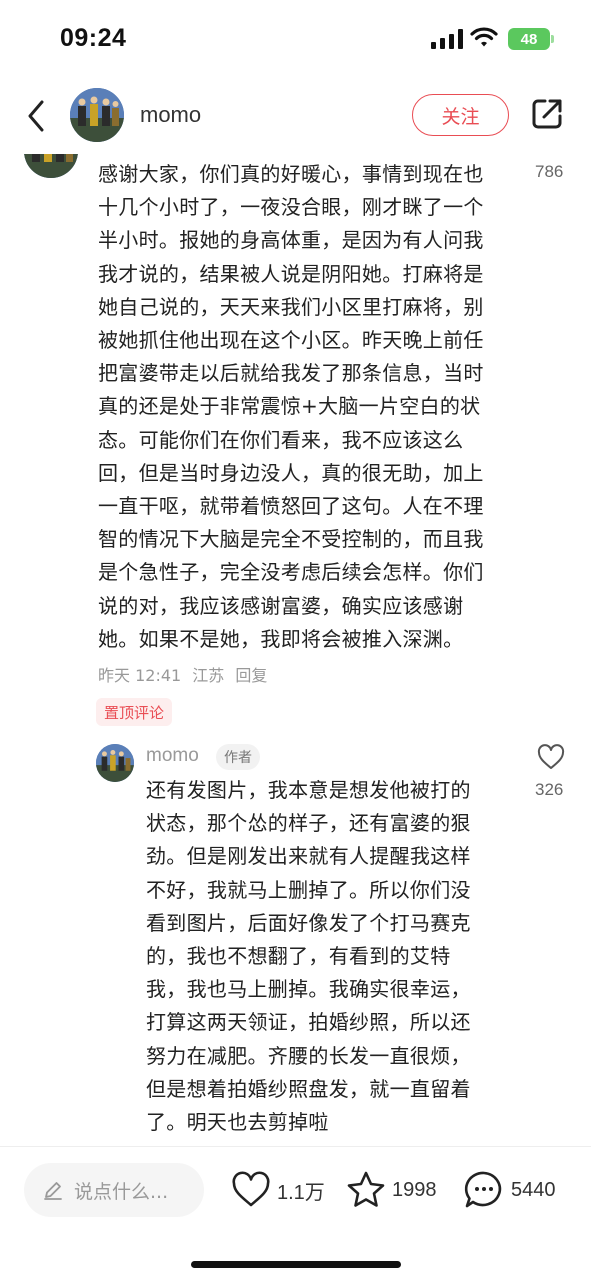  Describe the element at coordinates (308, 790) in the screenshot. I see `reply-line: 还有发图片，我本意是想发他被打的` at that location.